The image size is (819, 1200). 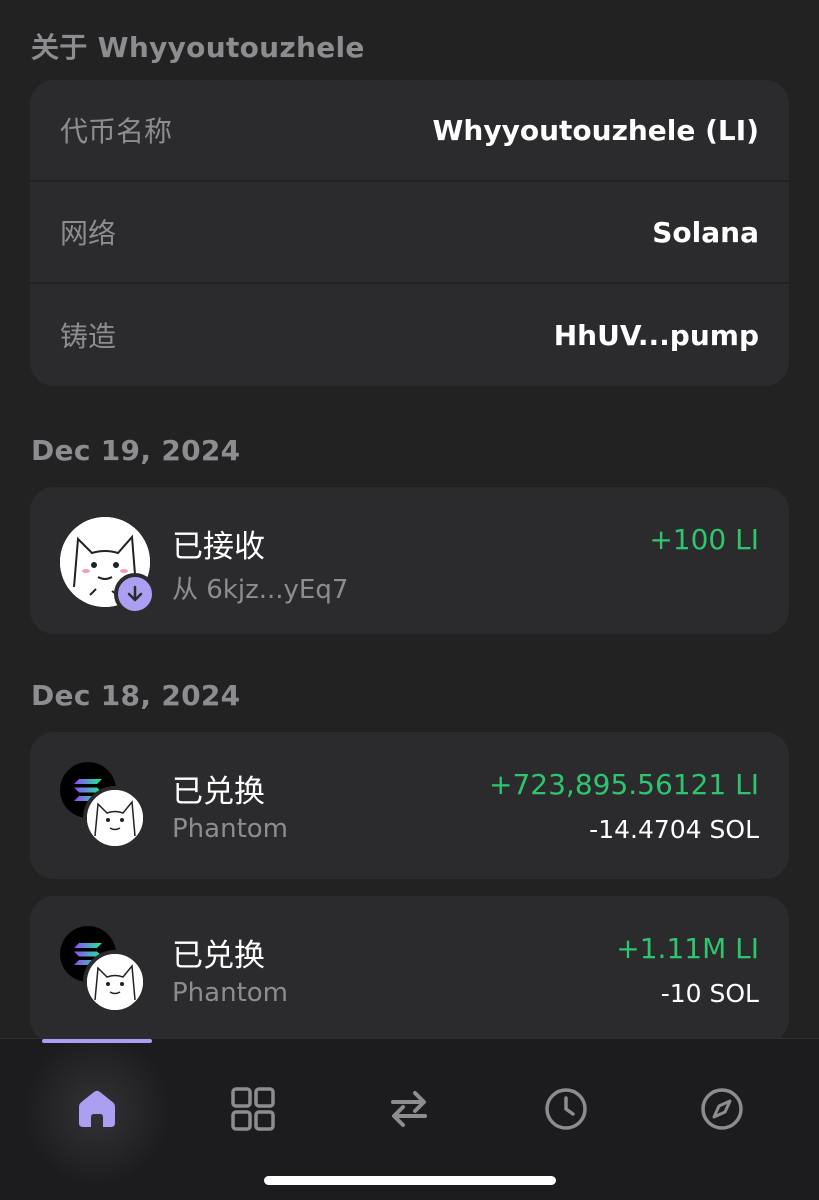 What do you see at coordinates (624, 784) in the screenshot?
I see `transaction-amount-in: +723,895.56121 LI` at bounding box center [624, 784].